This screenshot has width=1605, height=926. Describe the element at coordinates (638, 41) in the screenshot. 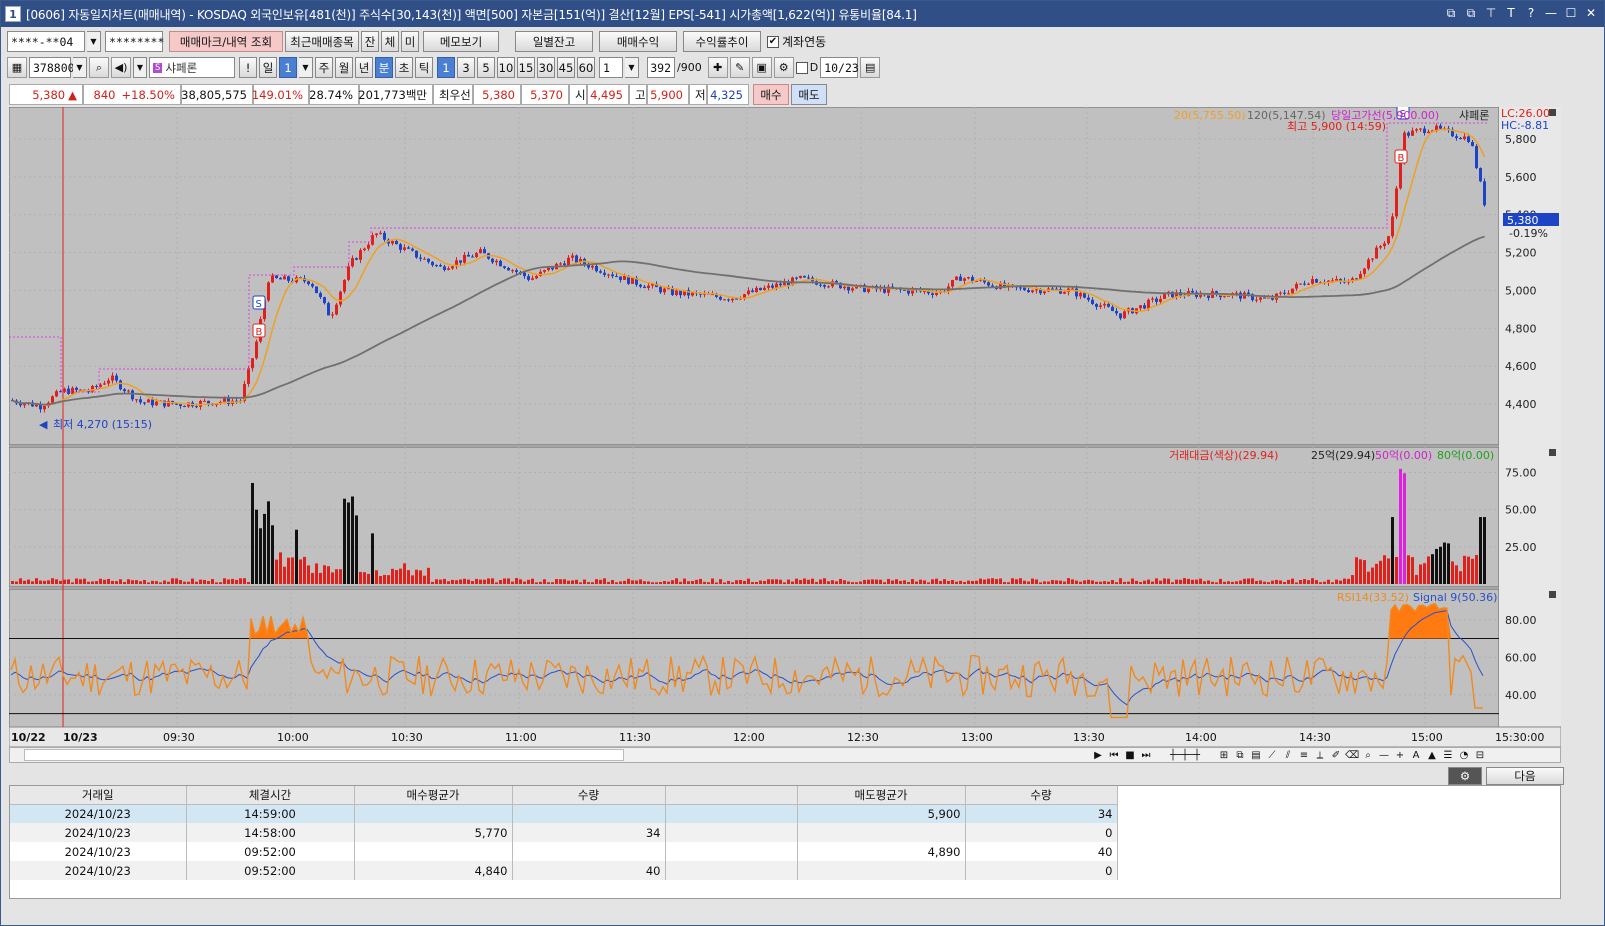

I see `trade-profit-button: 매매수익` at that location.